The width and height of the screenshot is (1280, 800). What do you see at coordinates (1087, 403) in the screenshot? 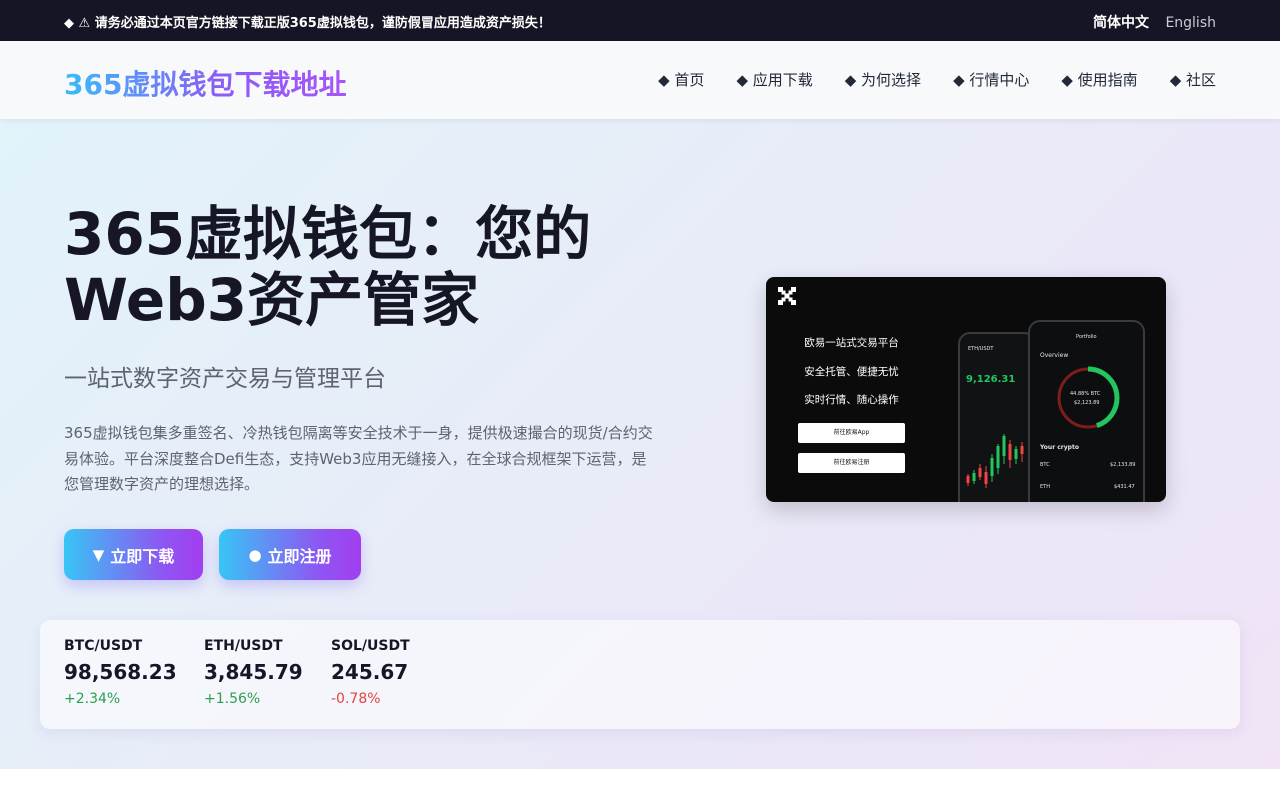
I see `phone2-ring-value: $2,123.89` at bounding box center [1087, 403].